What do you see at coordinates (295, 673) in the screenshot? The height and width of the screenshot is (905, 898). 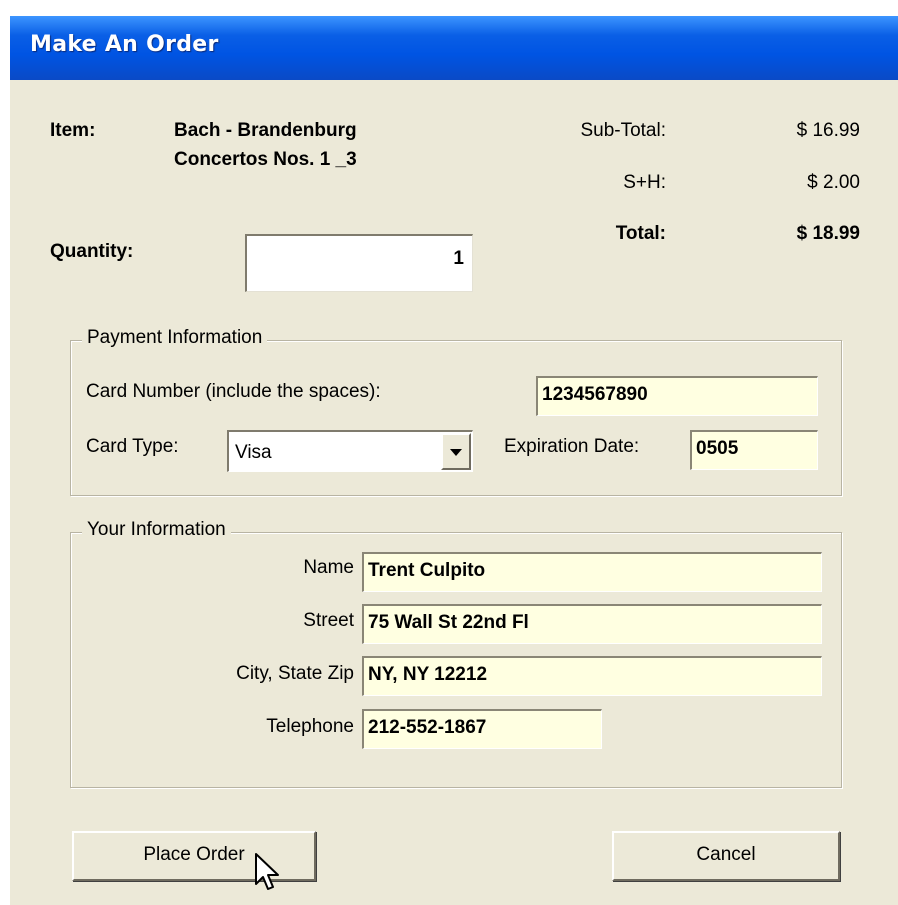 I see `city-state-zip-label: City, State Zip` at bounding box center [295, 673].